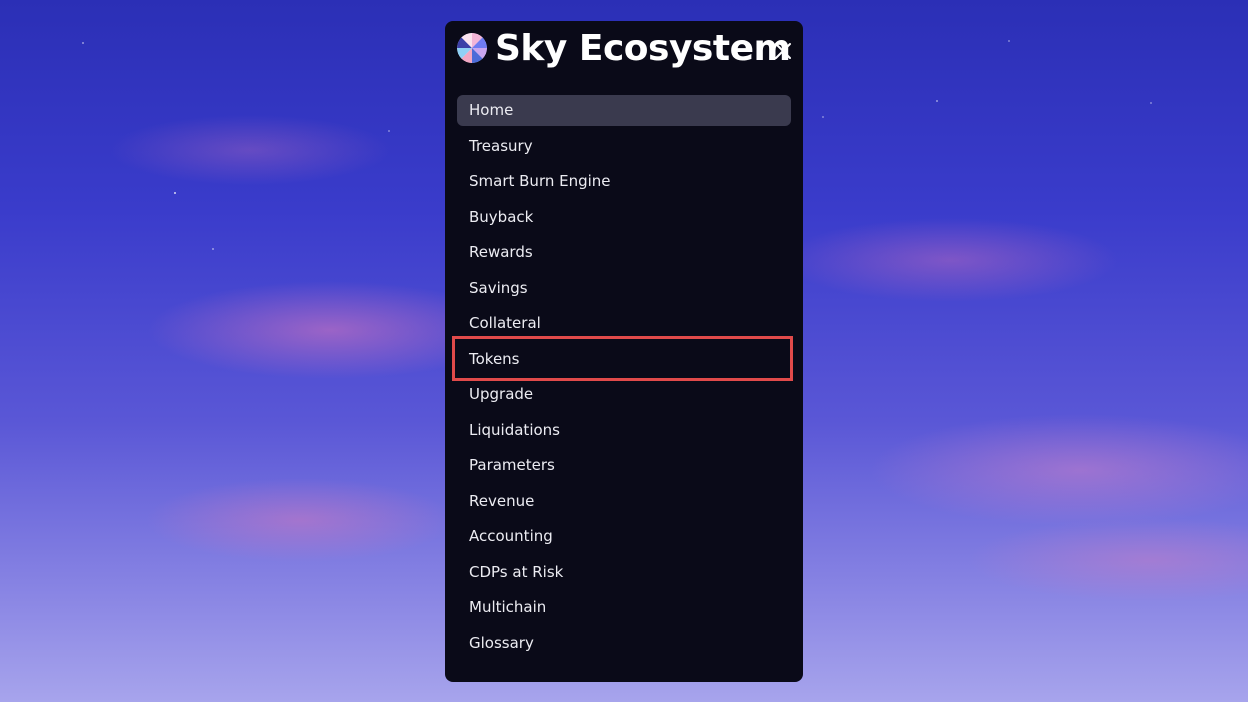  I want to click on menu-item-home: Home, so click(624, 110).